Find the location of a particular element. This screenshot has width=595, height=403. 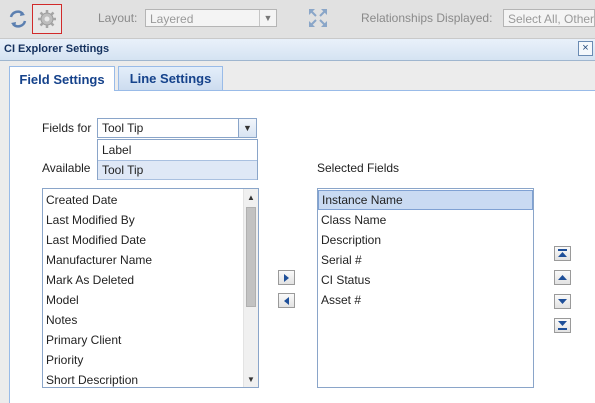

move-up-button is located at coordinates (562, 277).